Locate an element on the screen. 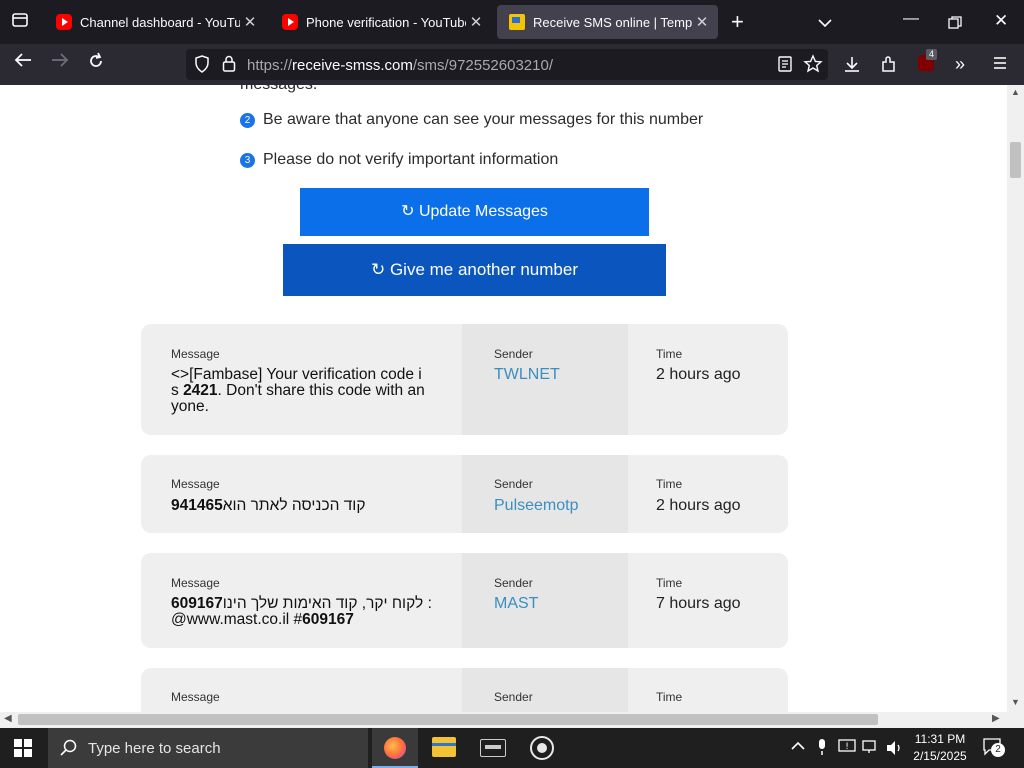 This screenshot has height=768, width=1024. horizontal-scrollbar: ◀ ▶ is located at coordinates (503, 720).